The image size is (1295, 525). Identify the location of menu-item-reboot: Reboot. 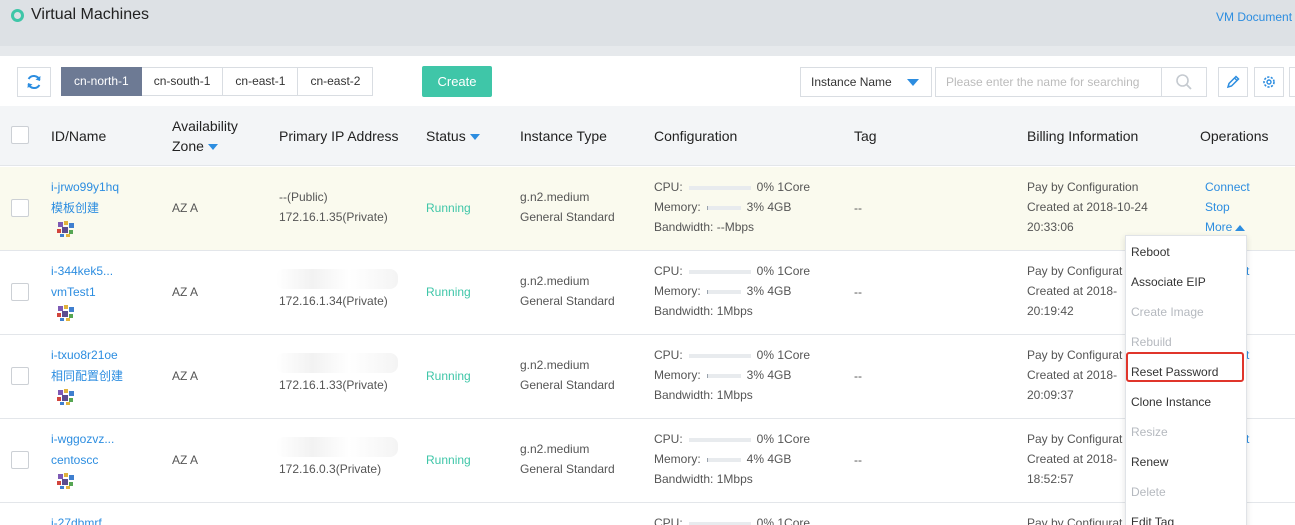
(1150, 252).